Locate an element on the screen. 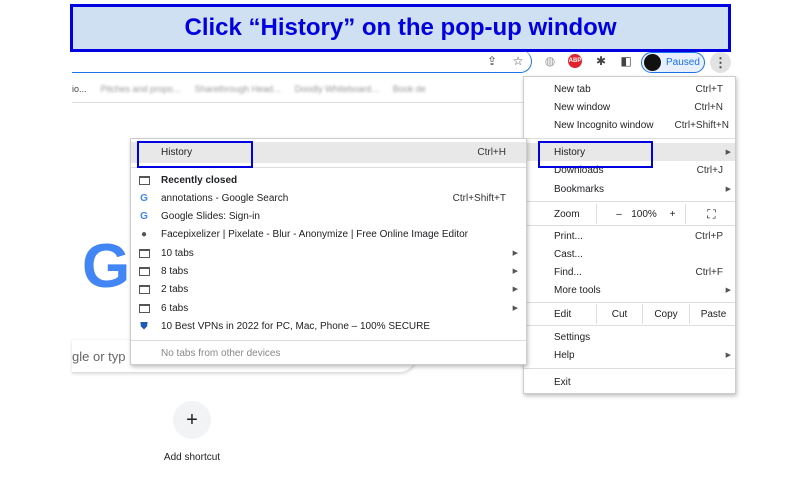 This screenshot has width=806, height=478. list-item: 10 tabs ▶ is located at coordinates (328, 253).